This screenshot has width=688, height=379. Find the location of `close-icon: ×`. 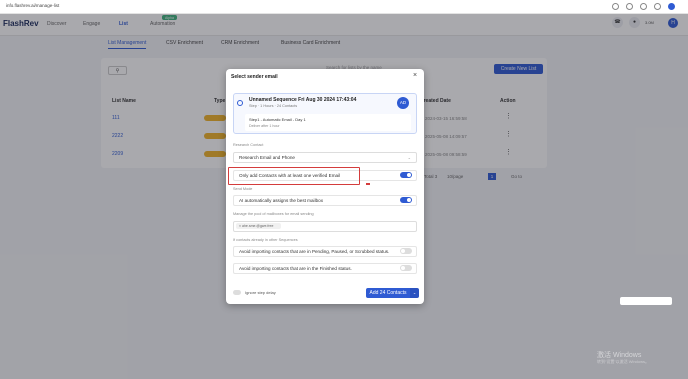

close-icon: × is located at coordinates (415, 75).